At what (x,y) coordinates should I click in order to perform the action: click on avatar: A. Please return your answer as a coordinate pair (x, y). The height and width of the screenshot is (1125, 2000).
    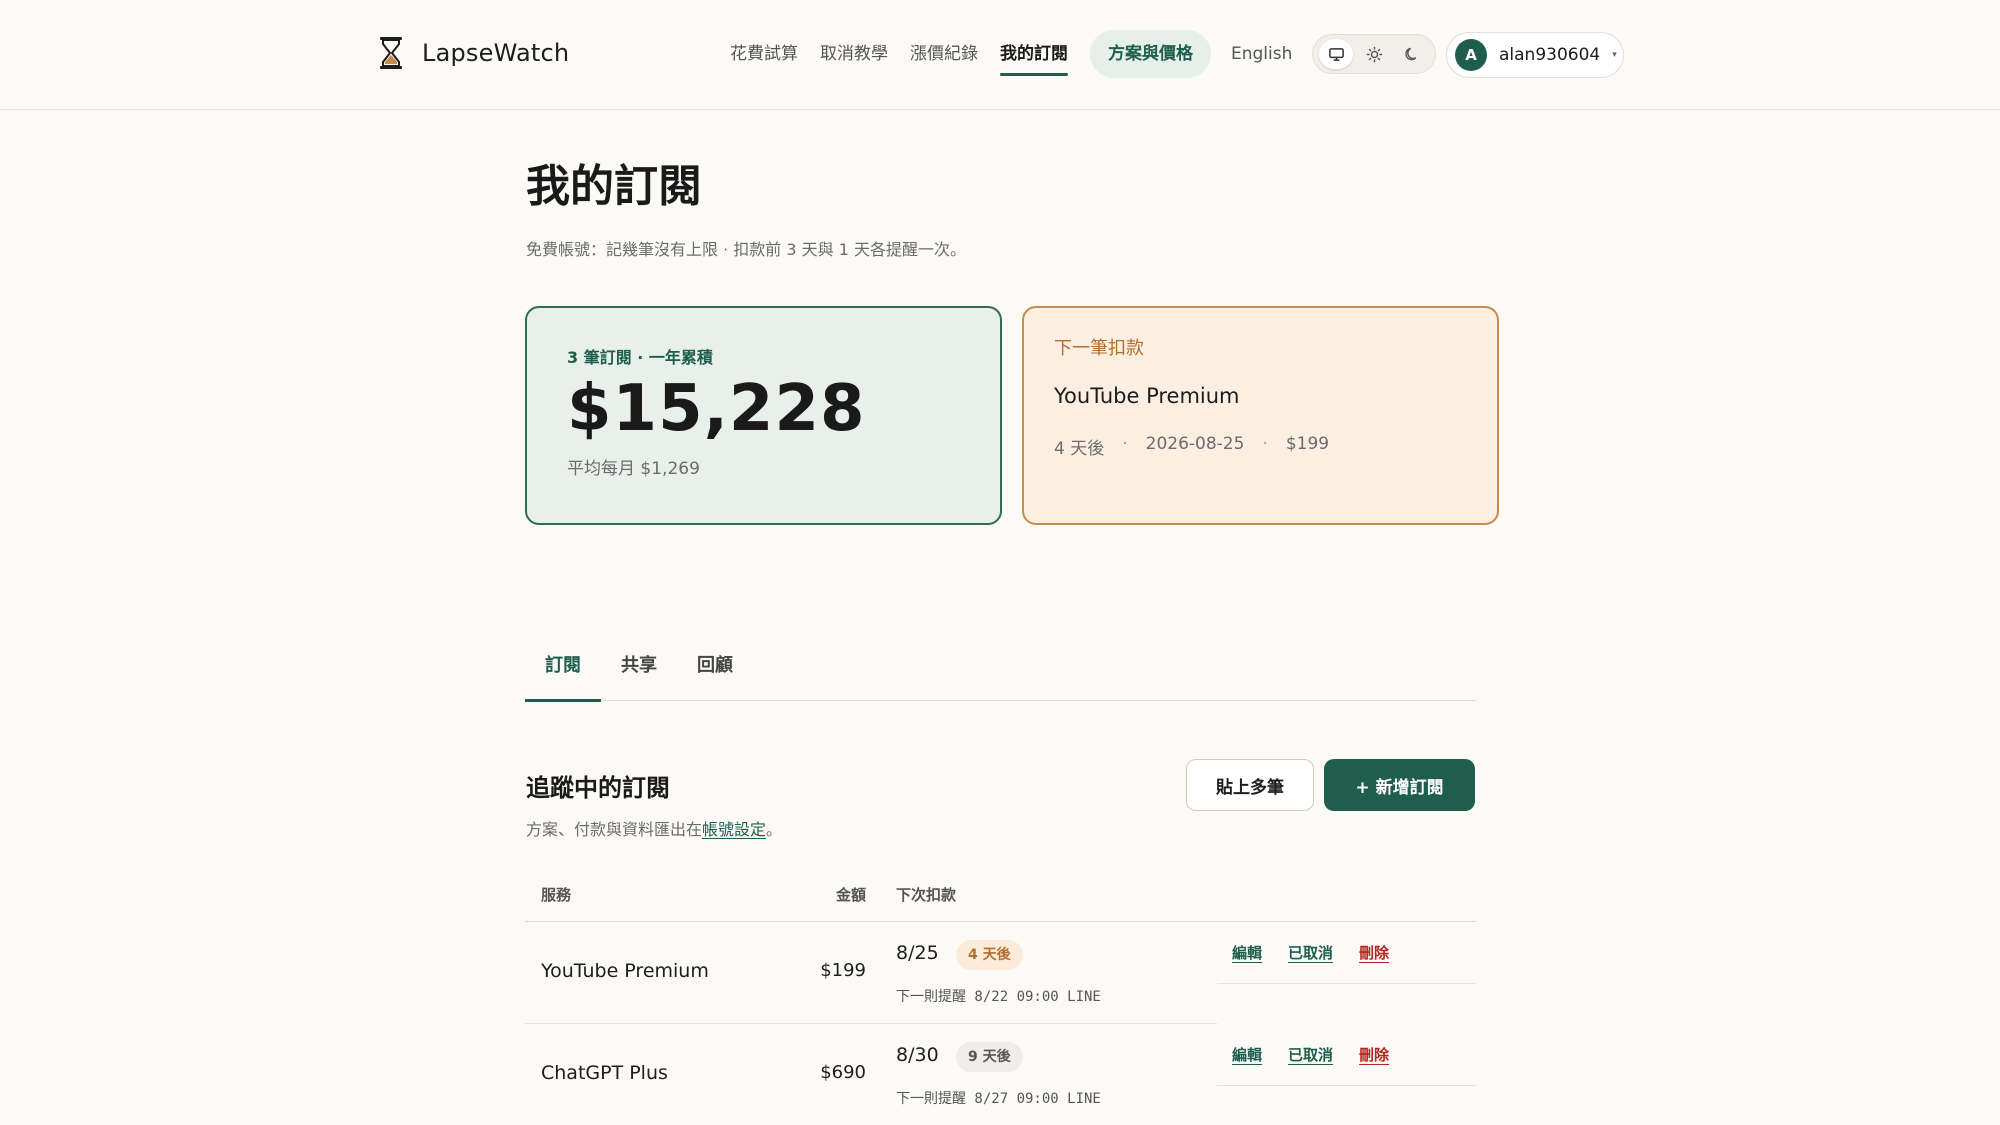
    Looking at the image, I should click on (1471, 55).